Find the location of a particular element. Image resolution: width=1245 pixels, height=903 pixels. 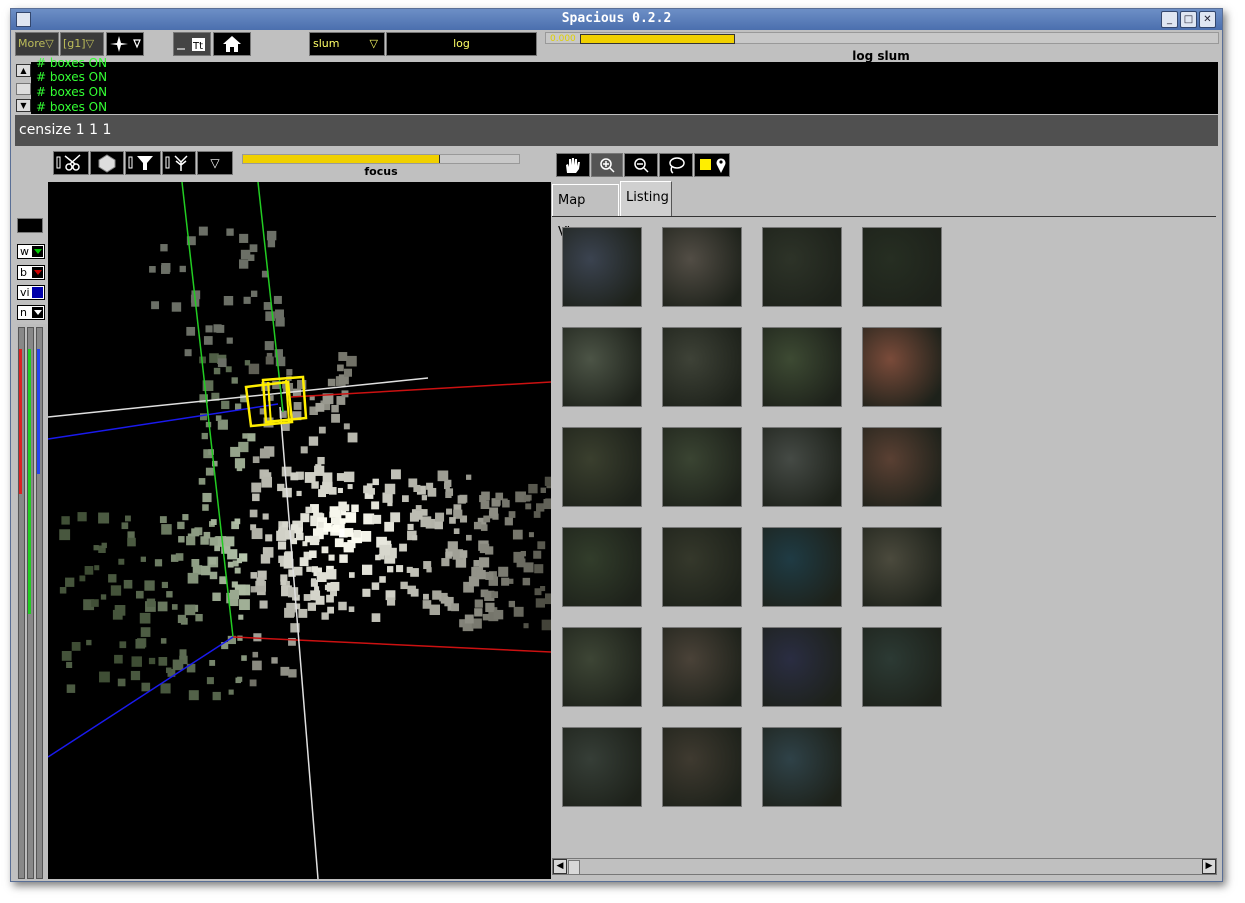

maximize-icon: □ is located at coordinates (1188, 19).